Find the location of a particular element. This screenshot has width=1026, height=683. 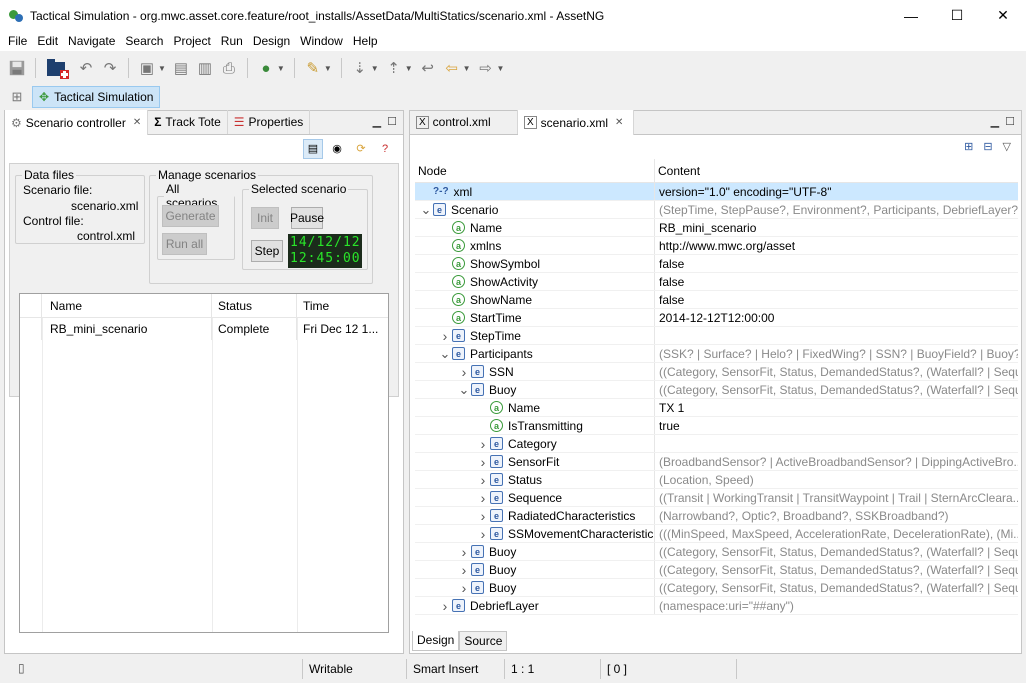

next-annotation-icon: ⇣ is located at coordinates (360, 68).